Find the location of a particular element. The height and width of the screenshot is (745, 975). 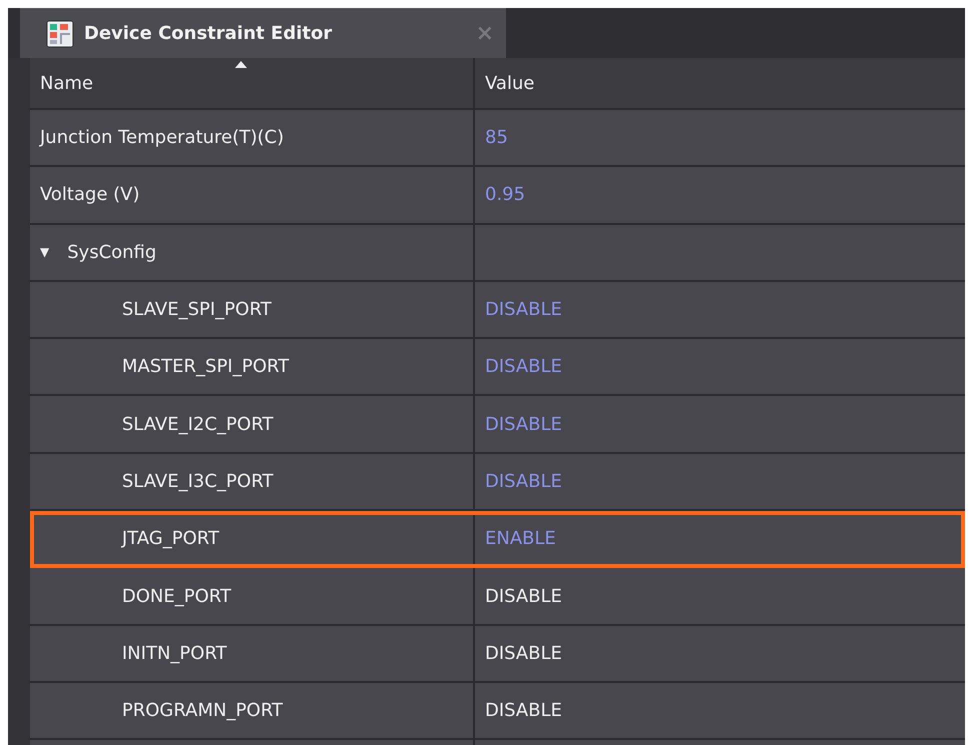

property-name: DONE_PORT is located at coordinates (177, 596).